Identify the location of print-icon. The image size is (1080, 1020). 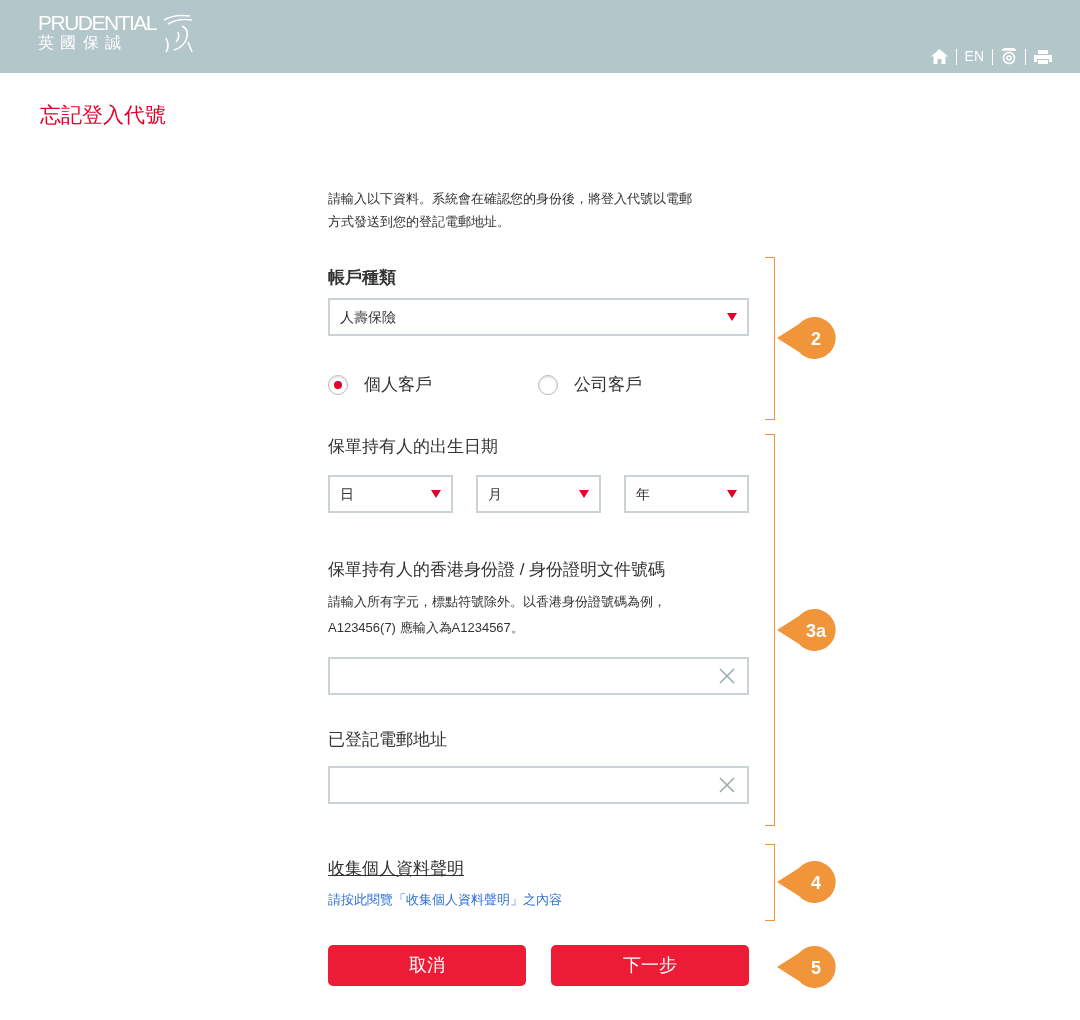
(1043, 56).